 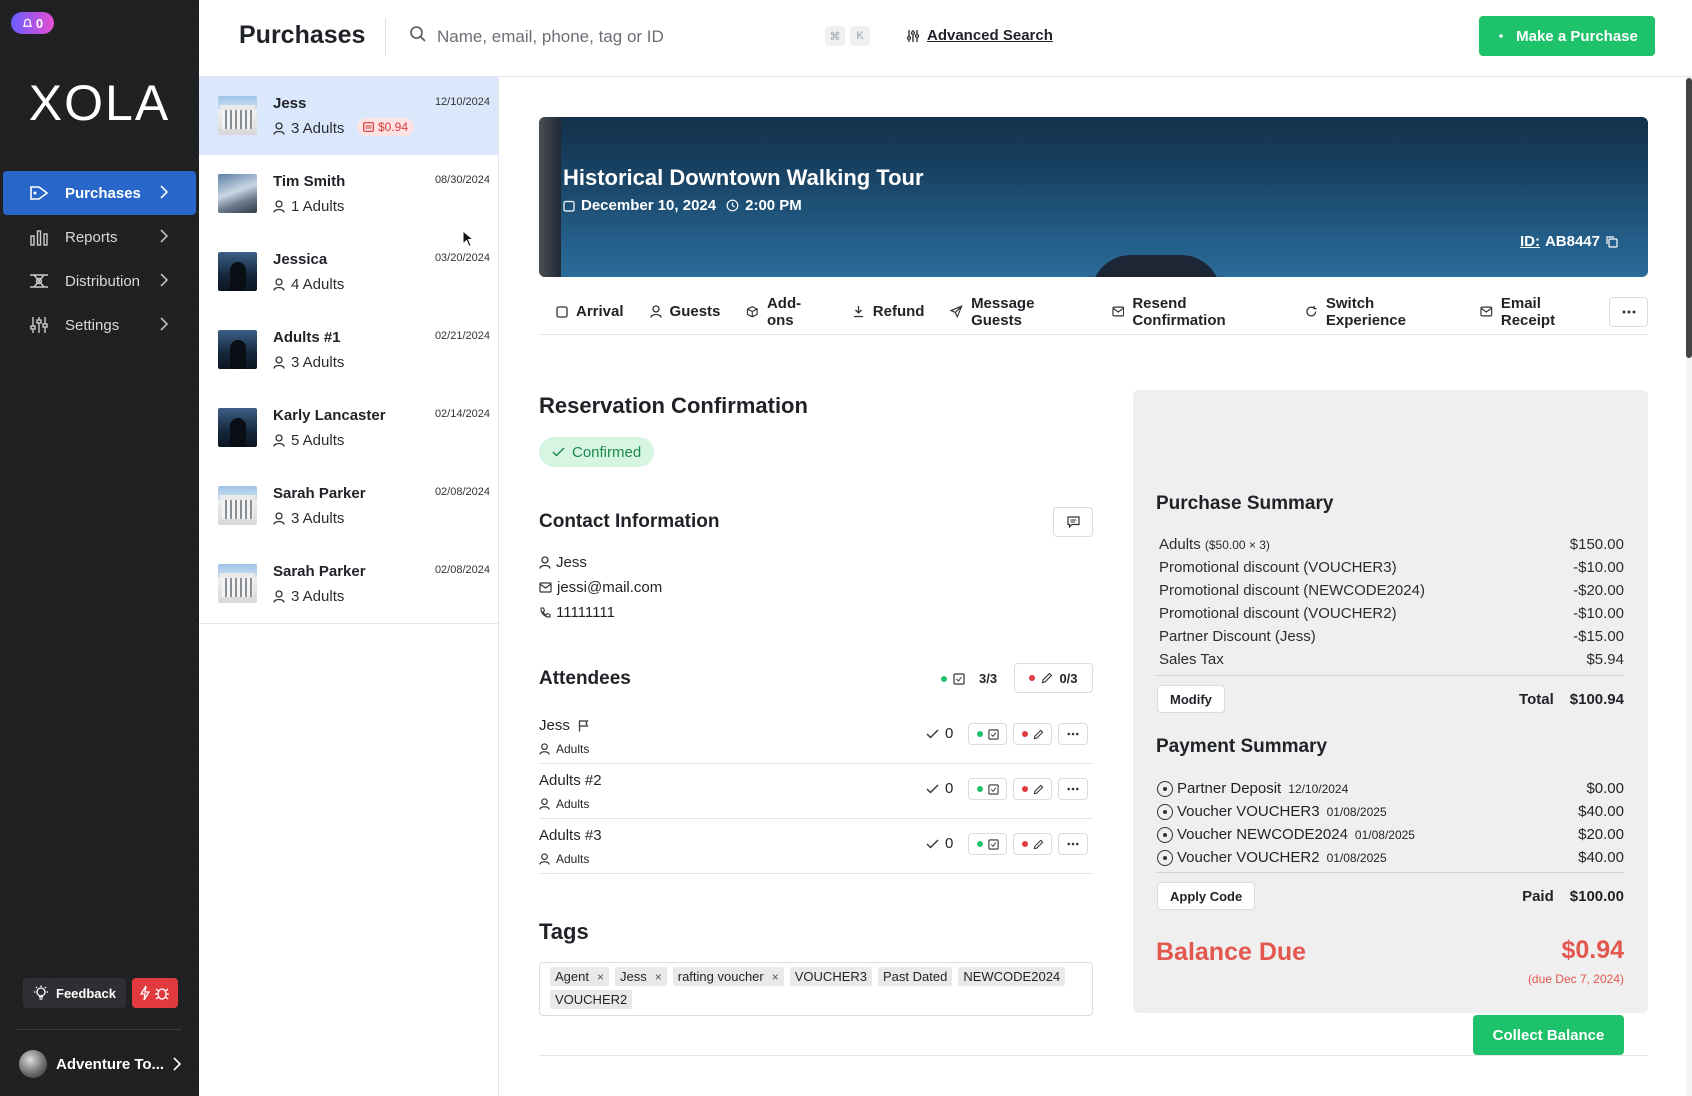 What do you see at coordinates (1379, 312) in the screenshot?
I see `switch-experience-action: Switch Experience` at bounding box center [1379, 312].